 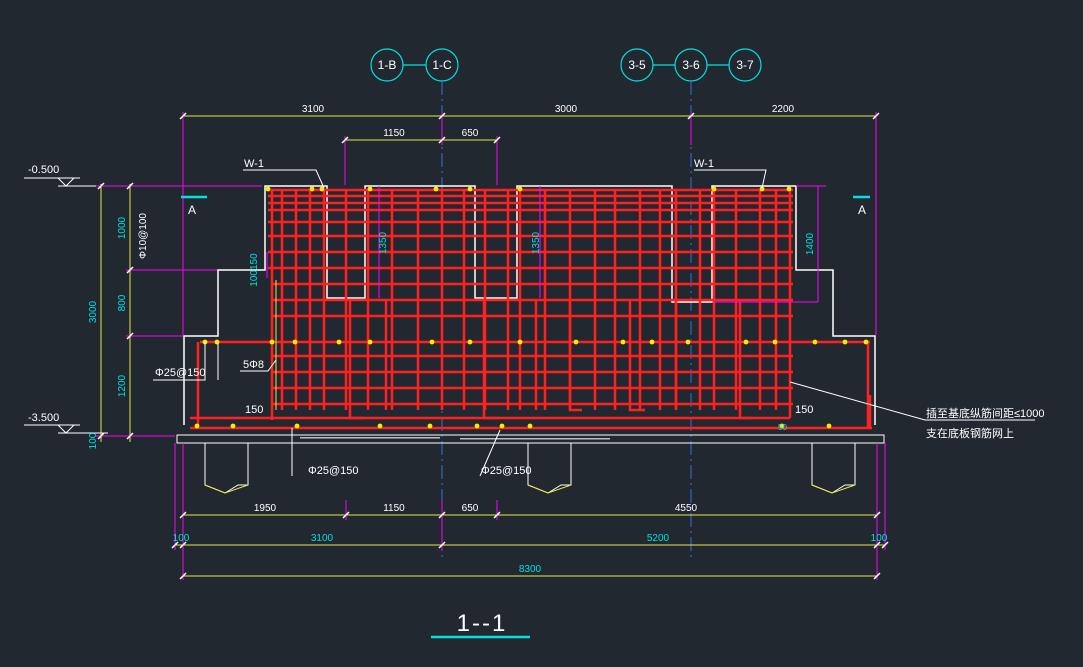 What do you see at coordinates (254, 410) in the screenshot?
I see `label-left-150: 150` at bounding box center [254, 410].